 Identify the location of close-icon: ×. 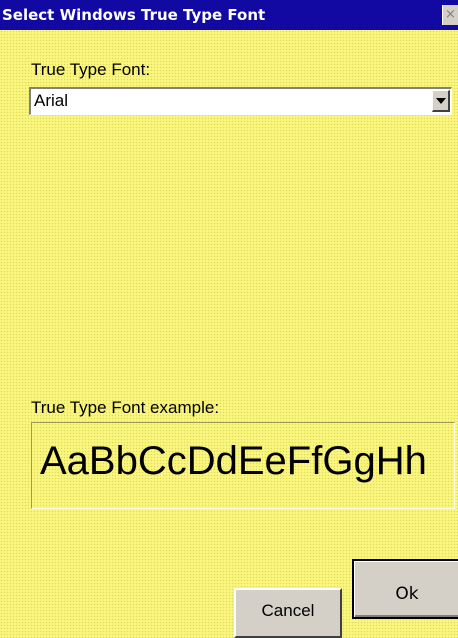
(450, 14).